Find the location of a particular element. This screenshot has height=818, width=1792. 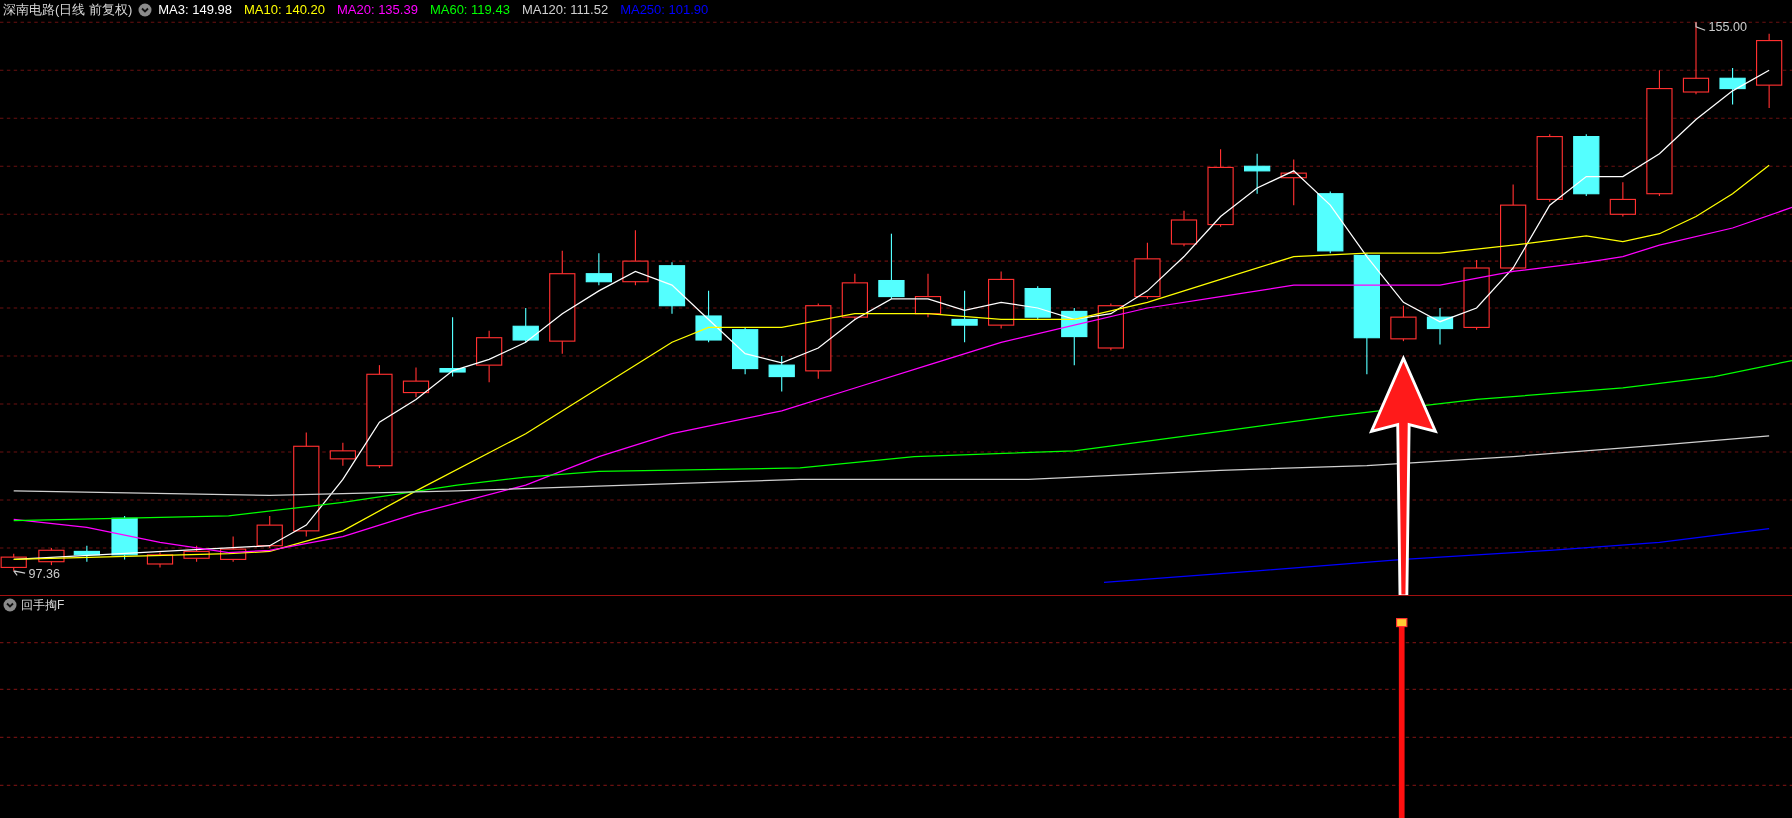

moving-average-value: MA20: 135.39 is located at coordinates (377, 10).